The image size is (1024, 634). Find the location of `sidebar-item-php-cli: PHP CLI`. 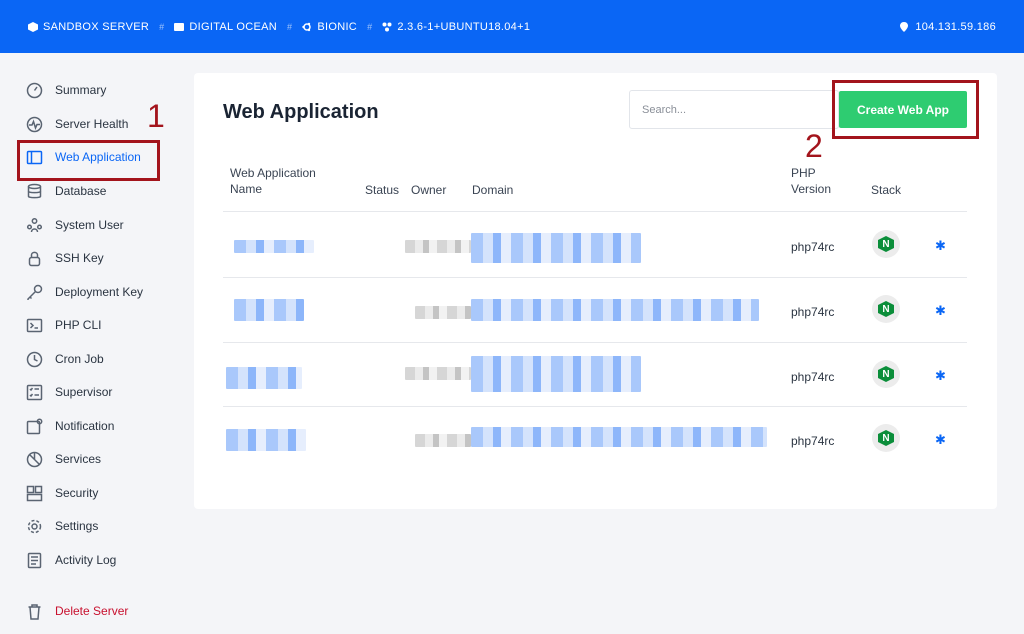

sidebar-item-php-cli: PHP CLI is located at coordinates (63, 325).